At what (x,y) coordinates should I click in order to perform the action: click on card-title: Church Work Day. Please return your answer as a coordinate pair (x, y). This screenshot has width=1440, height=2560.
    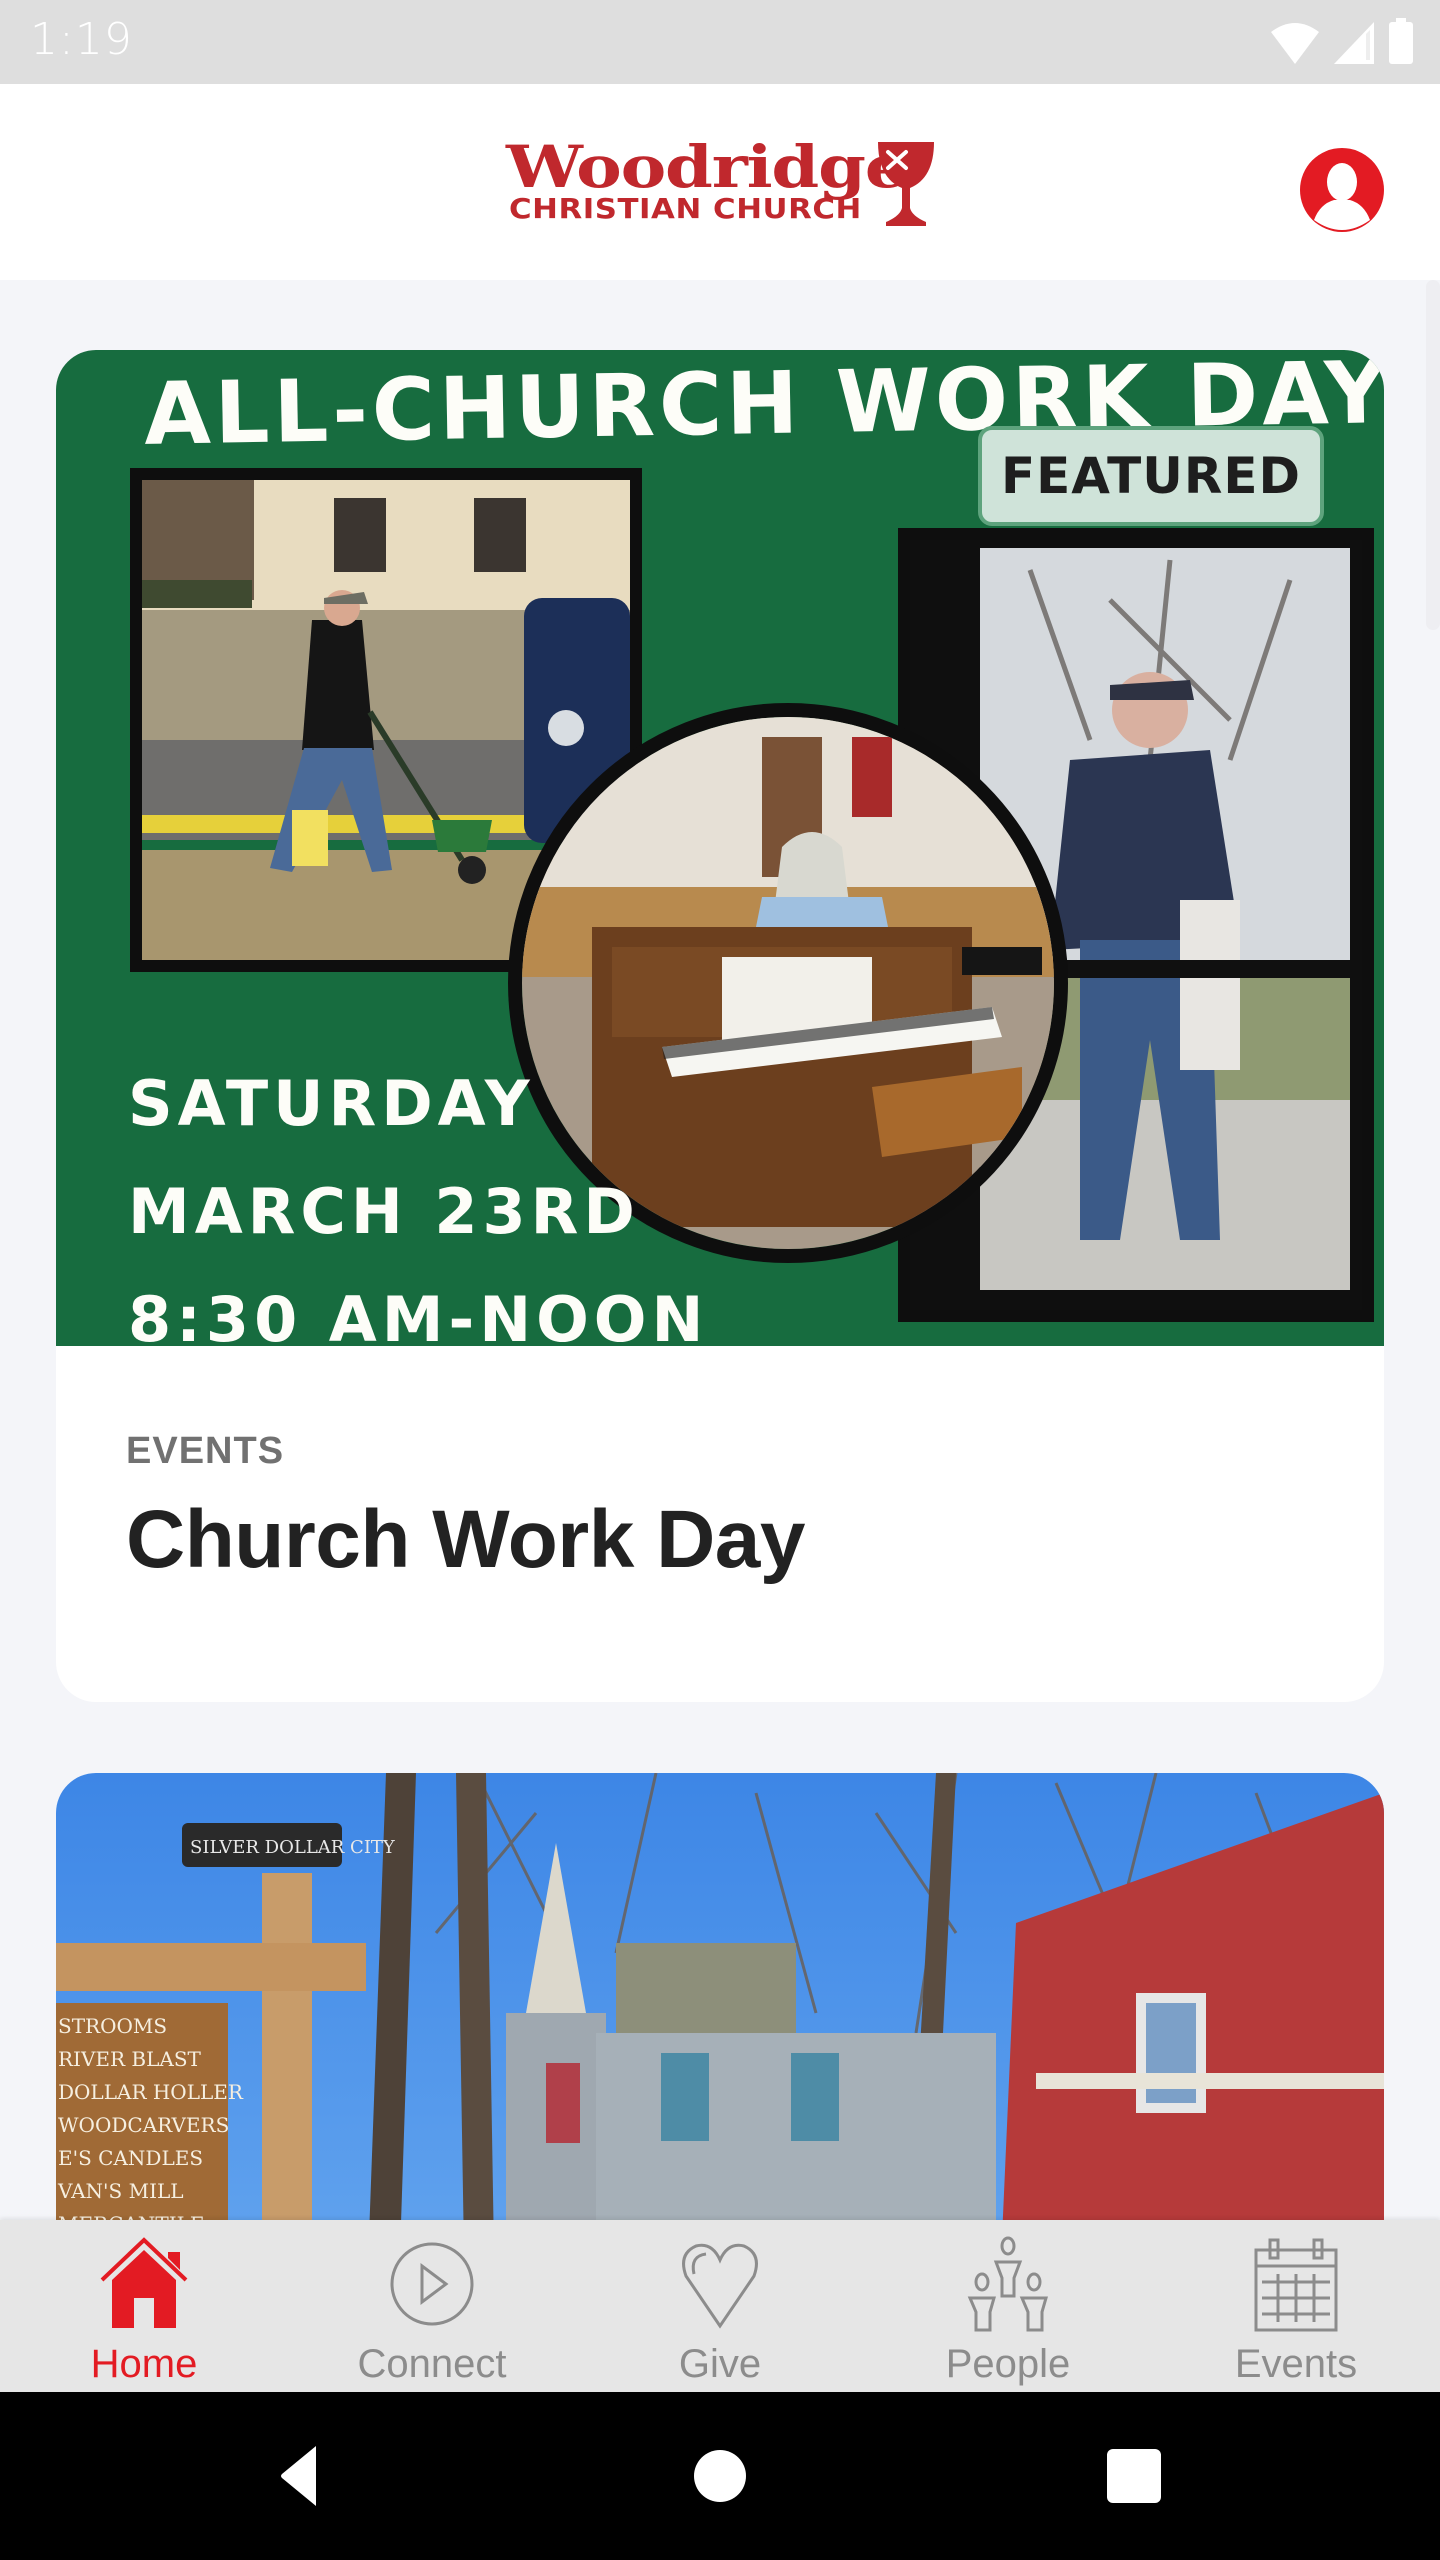
    Looking at the image, I should click on (466, 1539).